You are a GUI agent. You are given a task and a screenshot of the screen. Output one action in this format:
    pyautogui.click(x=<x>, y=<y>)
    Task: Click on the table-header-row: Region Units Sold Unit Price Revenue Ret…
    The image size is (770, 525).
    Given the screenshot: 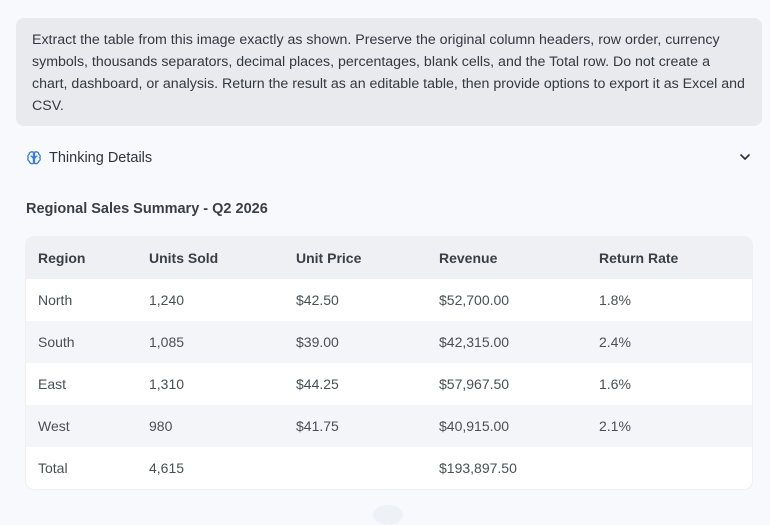 What is the action you would take?
    pyautogui.click(x=389, y=258)
    